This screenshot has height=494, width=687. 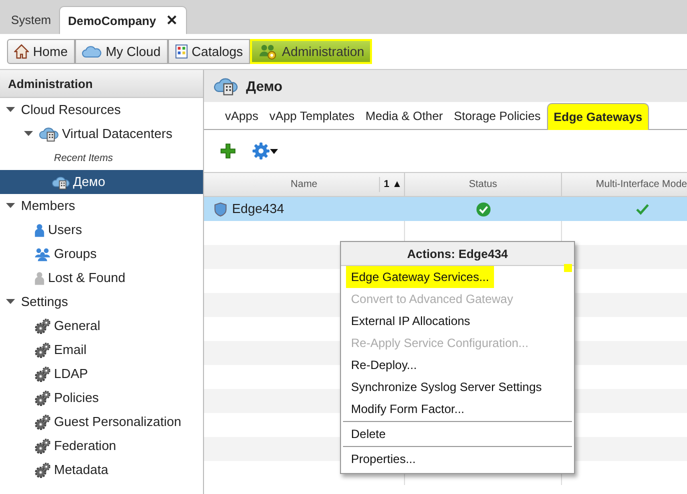 I want to click on house-icon, so click(x=21, y=51).